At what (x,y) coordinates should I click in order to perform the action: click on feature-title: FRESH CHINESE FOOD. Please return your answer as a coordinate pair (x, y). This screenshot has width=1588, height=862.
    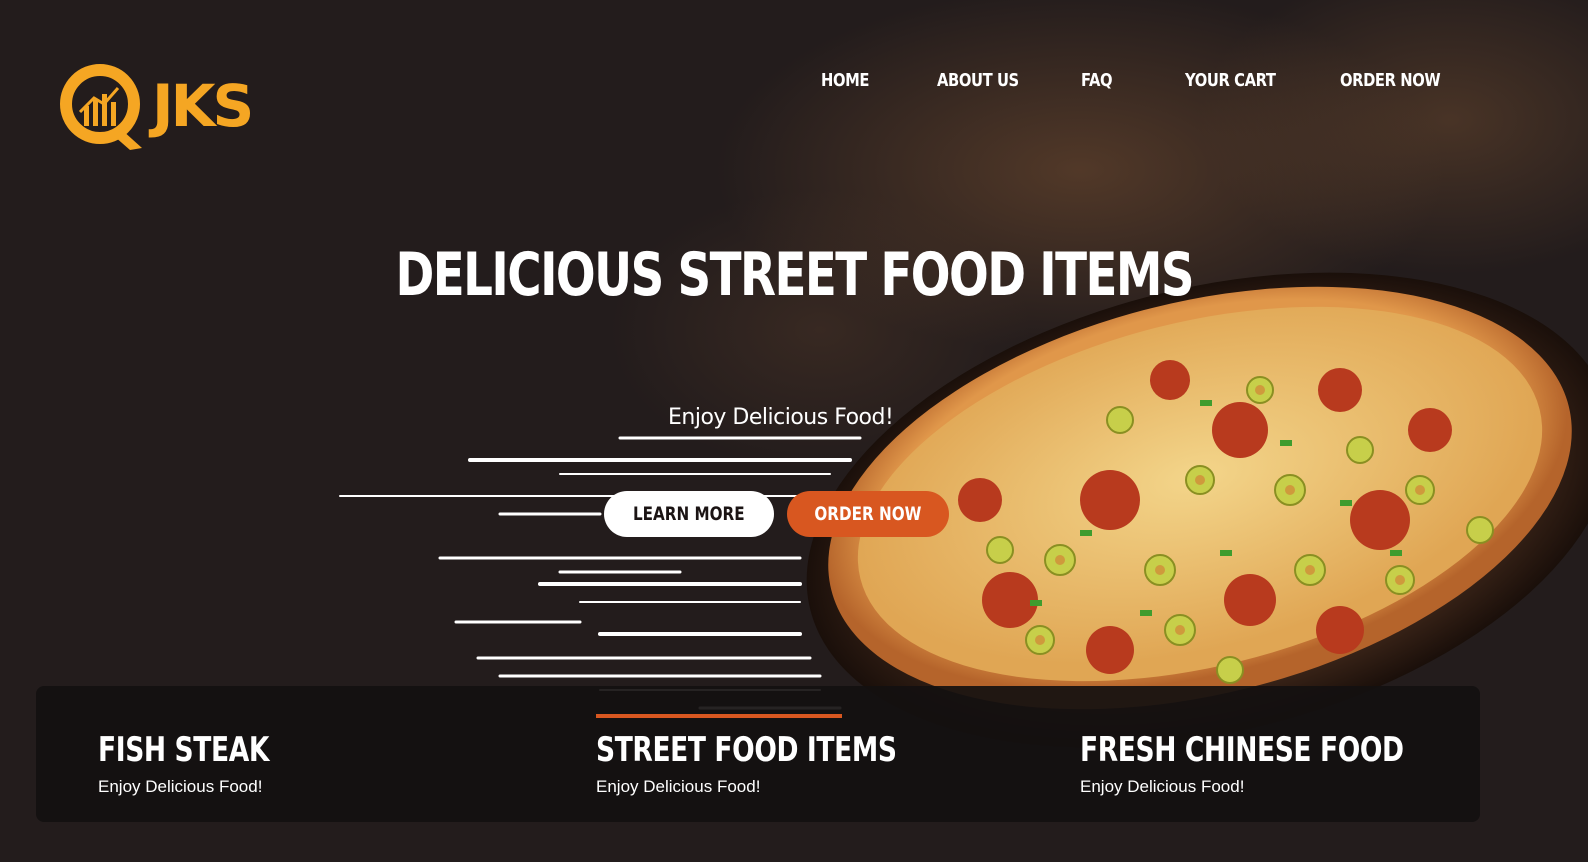
    Looking at the image, I should click on (1242, 750).